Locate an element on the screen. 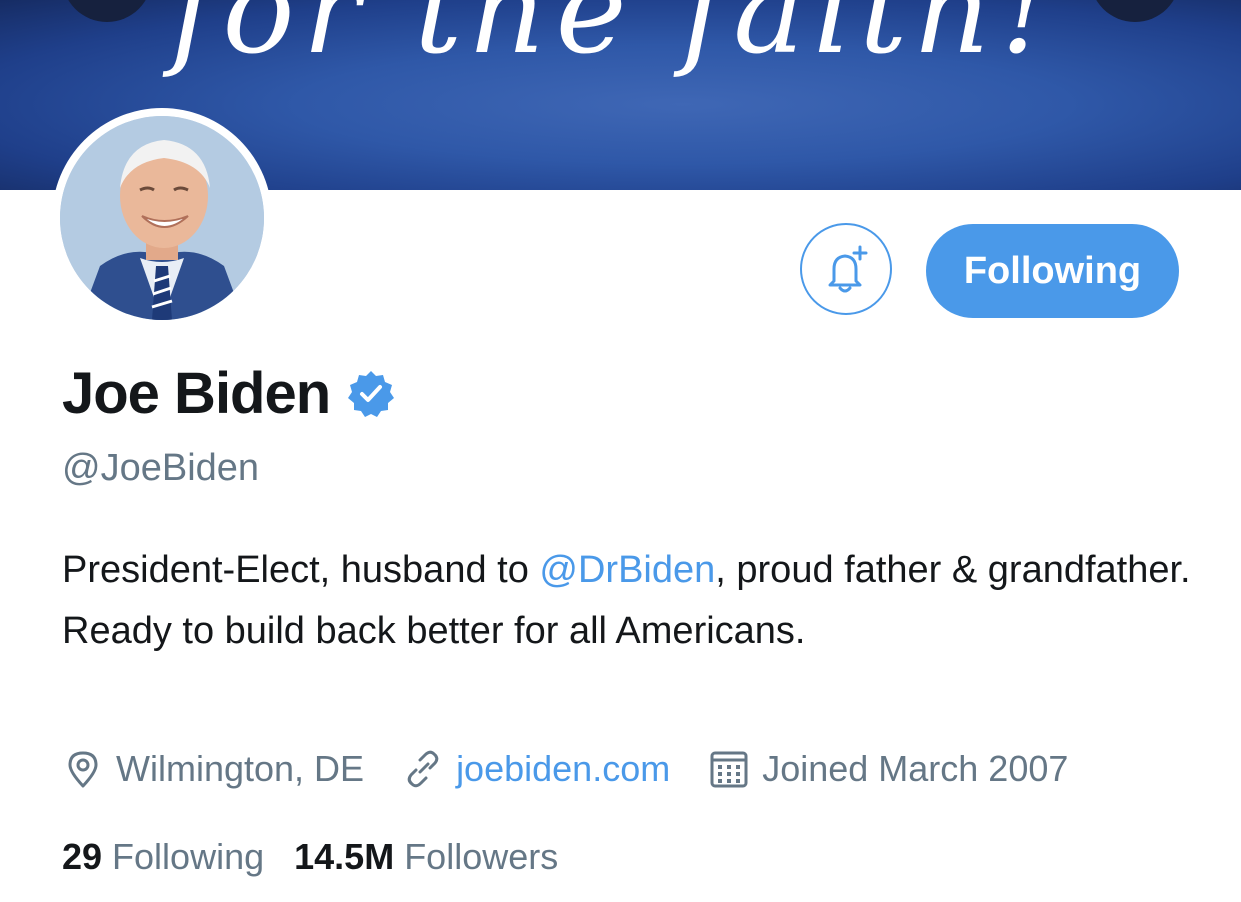 This screenshot has width=1241, height=902. banner-text: for the faith! is located at coordinates (613, 40).